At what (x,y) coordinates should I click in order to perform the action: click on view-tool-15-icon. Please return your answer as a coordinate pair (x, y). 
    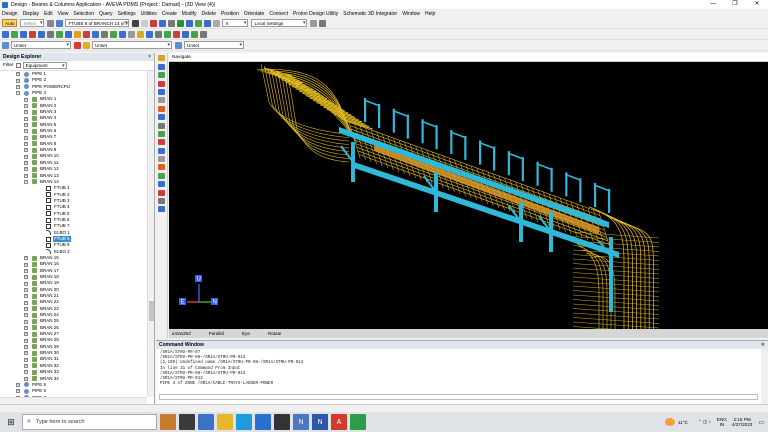
    Looking at the image, I should click on (161, 175).